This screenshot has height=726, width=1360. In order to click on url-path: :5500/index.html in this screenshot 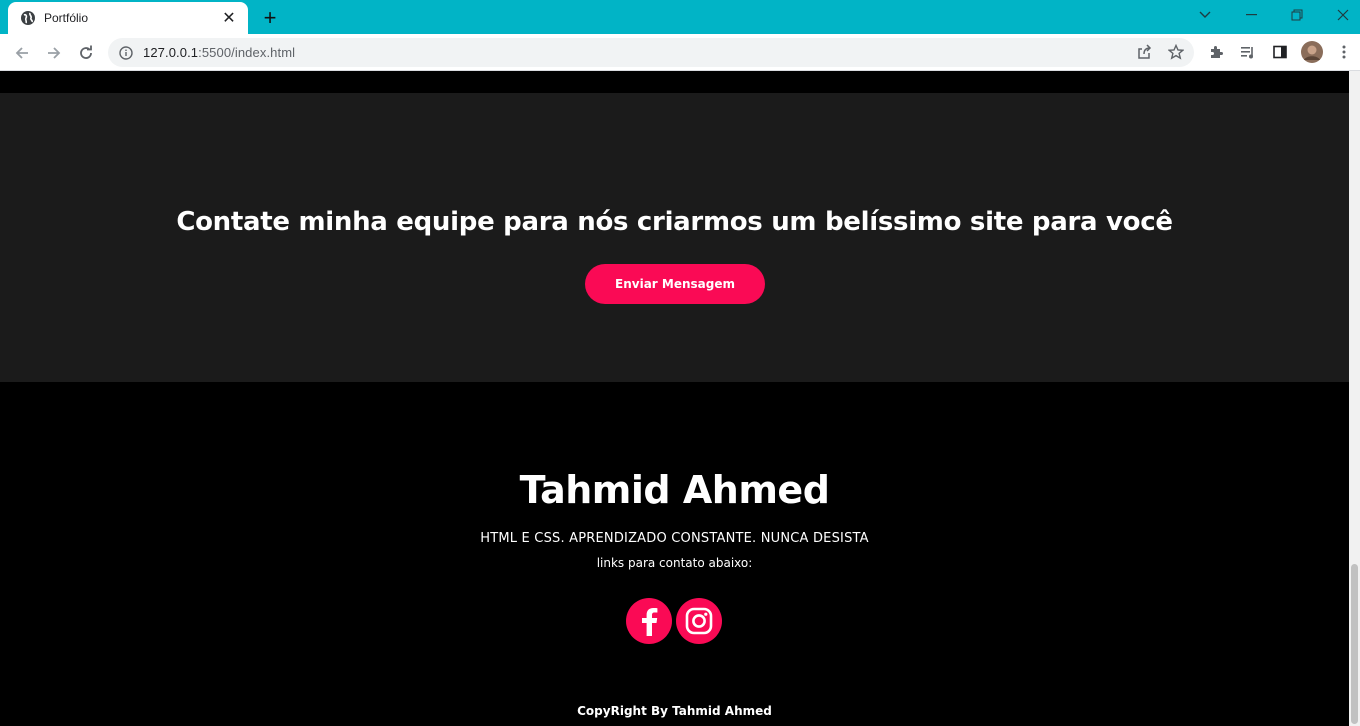, I will do `click(247, 52)`.